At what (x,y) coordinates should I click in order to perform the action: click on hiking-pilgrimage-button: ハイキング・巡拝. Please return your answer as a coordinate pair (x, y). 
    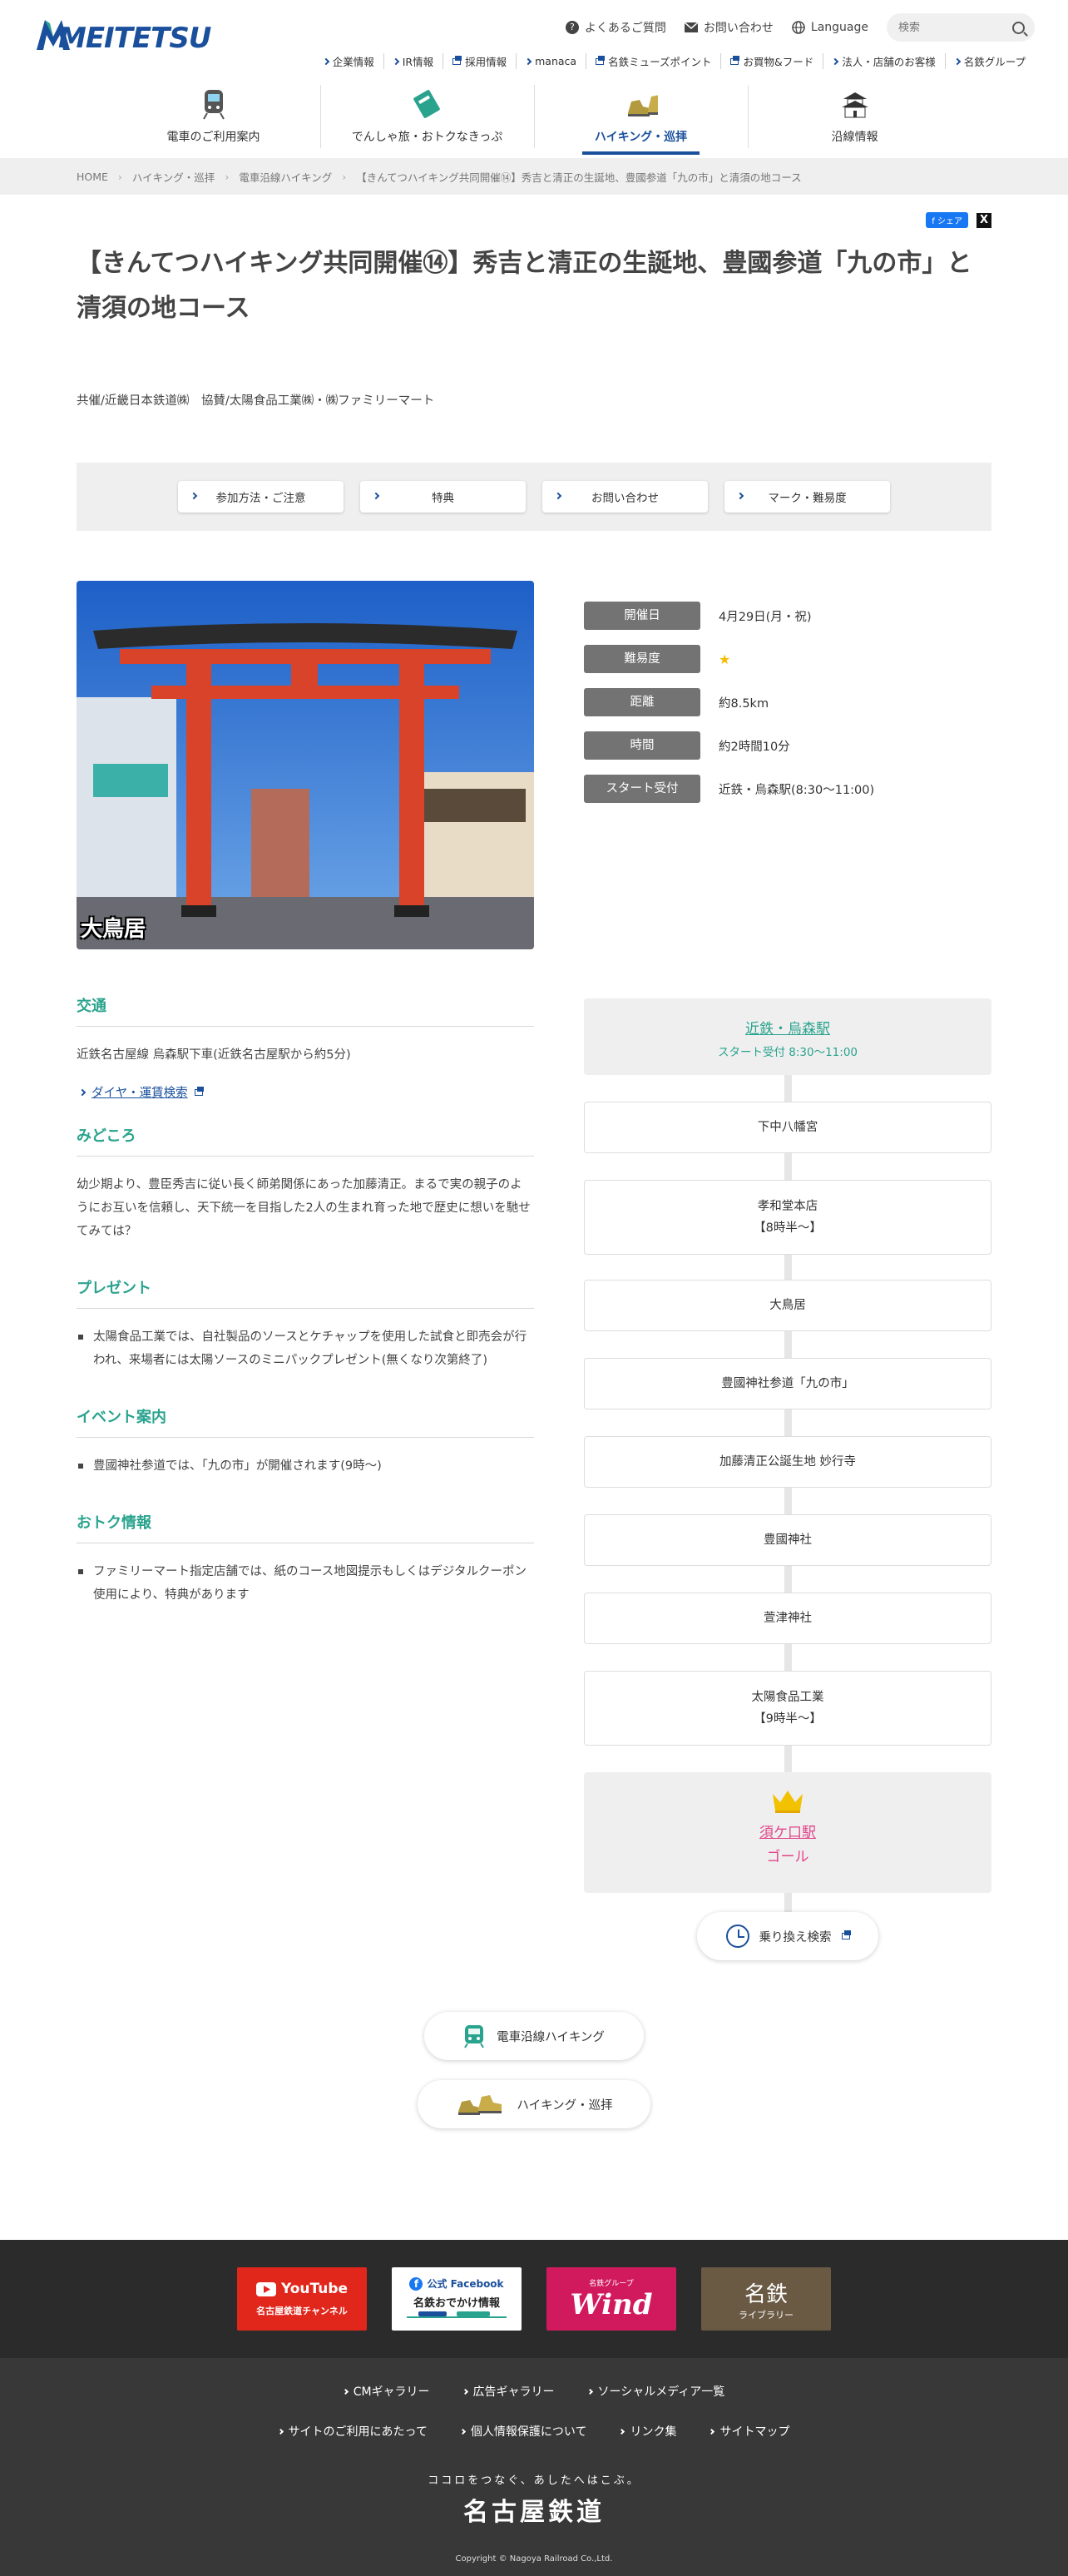
    Looking at the image, I should click on (534, 2104).